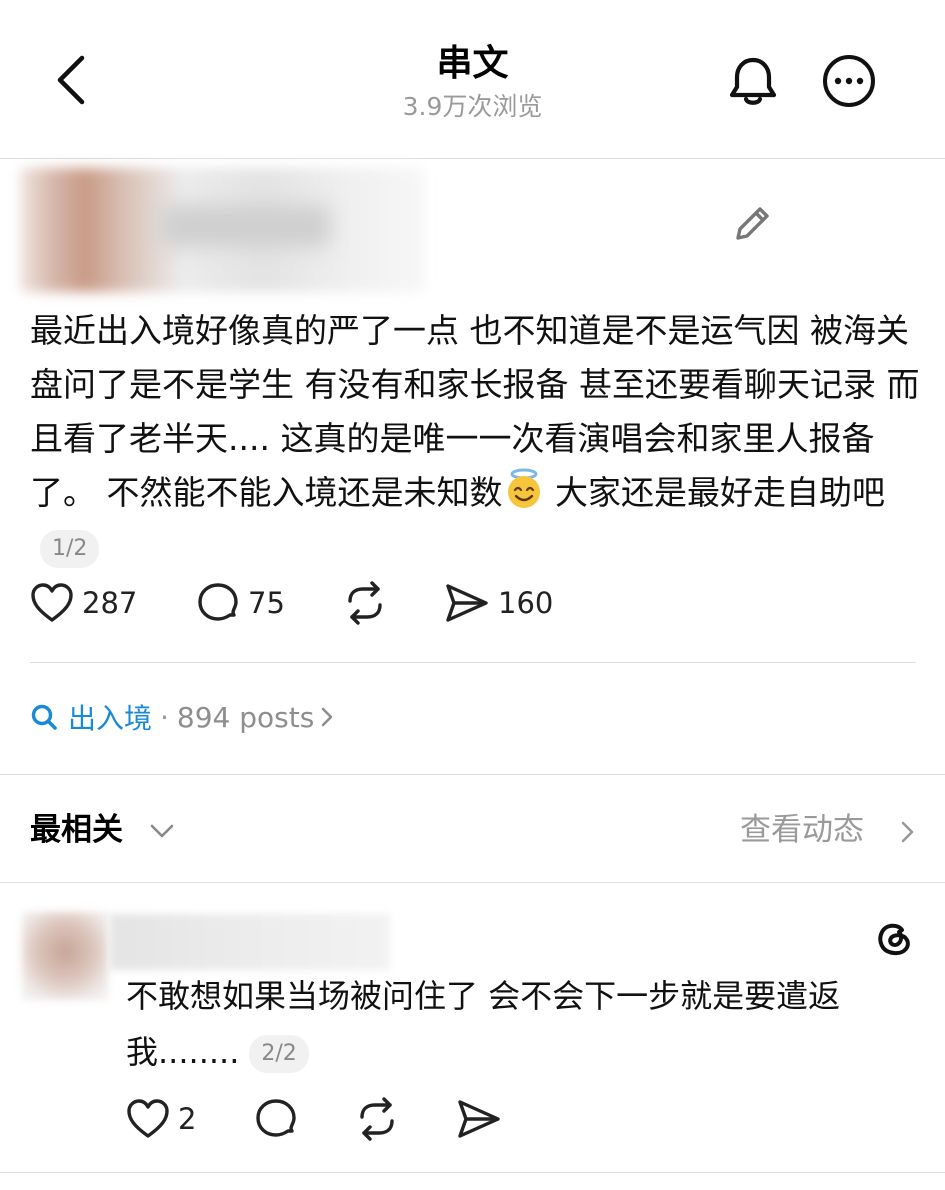 The image size is (945, 1190). What do you see at coordinates (802, 830) in the screenshot?
I see `view-activity-link: 查看动态` at bounding box center [802, 830].